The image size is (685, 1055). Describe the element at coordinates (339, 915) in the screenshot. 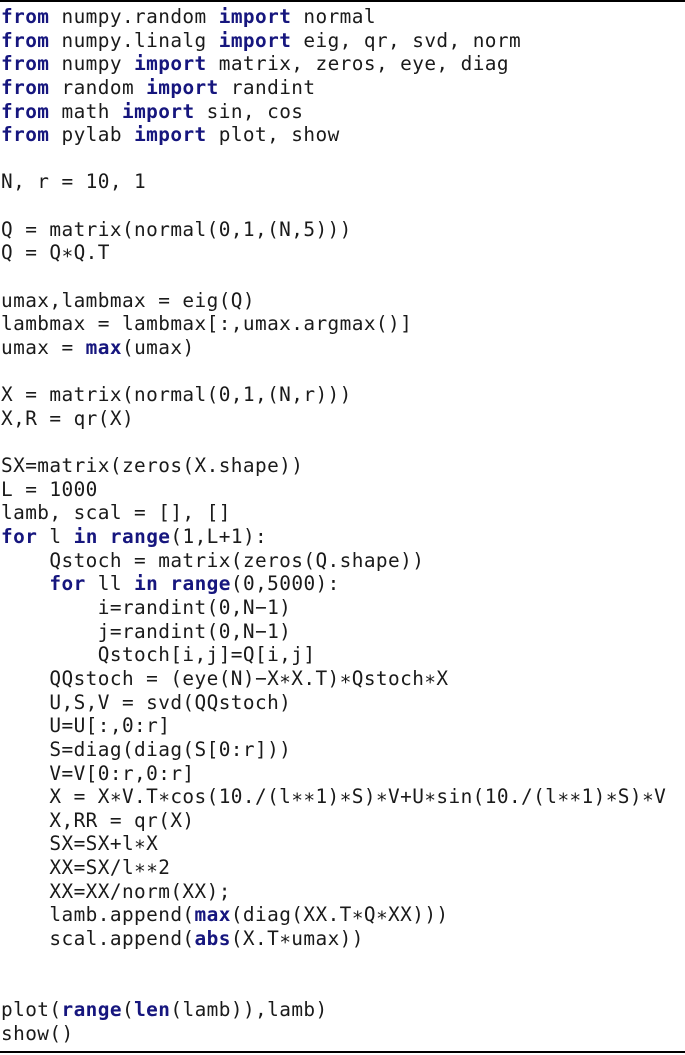

I see `code-text: (diag(XX.T∗Q∗XX)))` at that location.